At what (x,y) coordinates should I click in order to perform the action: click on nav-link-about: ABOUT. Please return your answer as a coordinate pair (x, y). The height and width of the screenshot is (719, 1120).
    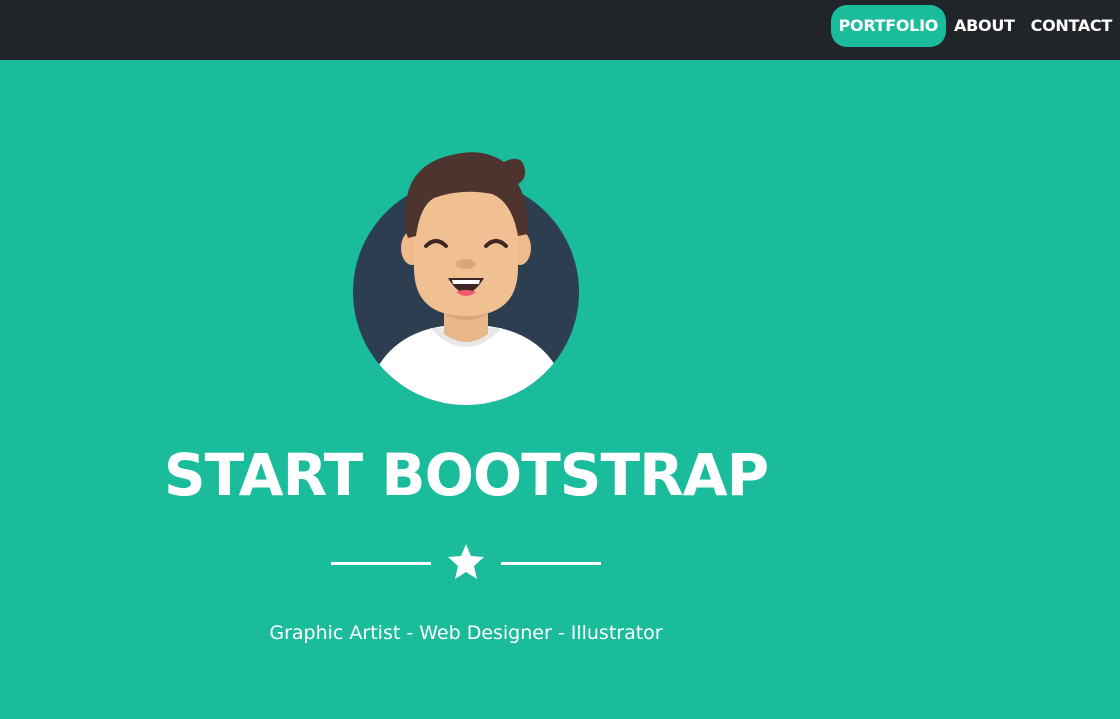
    Looking at the image, I should click on (984, 26).